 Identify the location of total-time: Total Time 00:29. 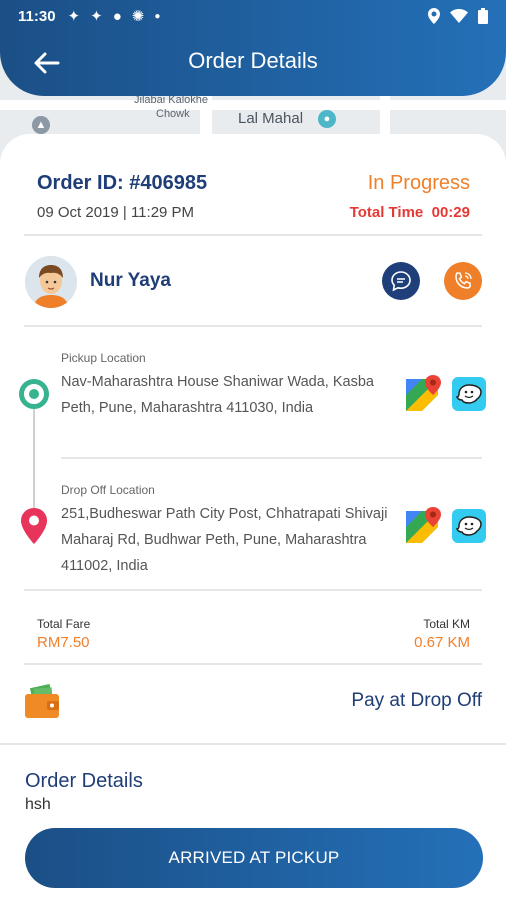
(410, 212).